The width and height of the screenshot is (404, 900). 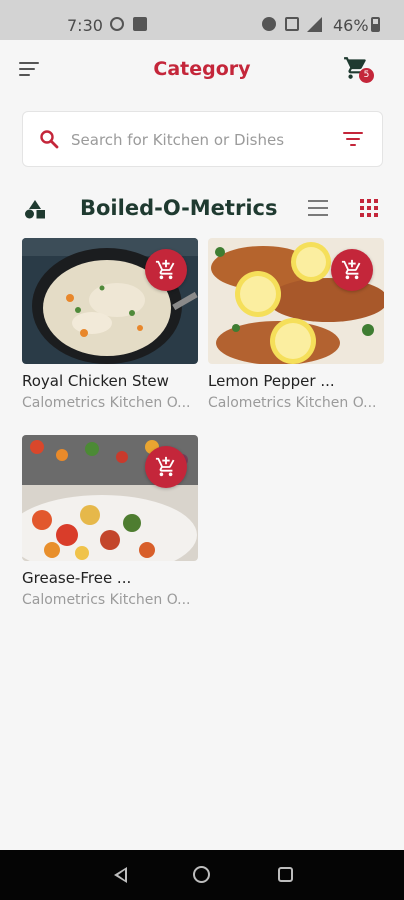 I want to click on image-notification-icon, so click(x=140, y=24).